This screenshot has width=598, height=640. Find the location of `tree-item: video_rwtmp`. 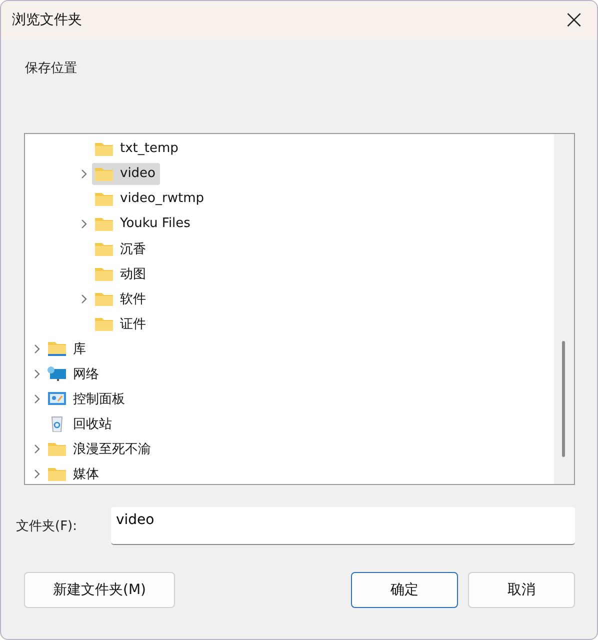

tree-item: video_rwtmp is located at coordinates (150, 199).